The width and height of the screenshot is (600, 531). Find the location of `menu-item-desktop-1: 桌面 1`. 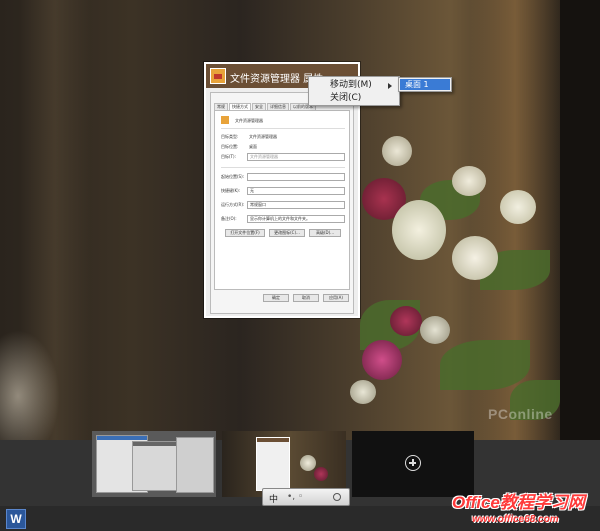

menu-item-desktop-1: 桌面 1 is located at coordinates (425, 84).